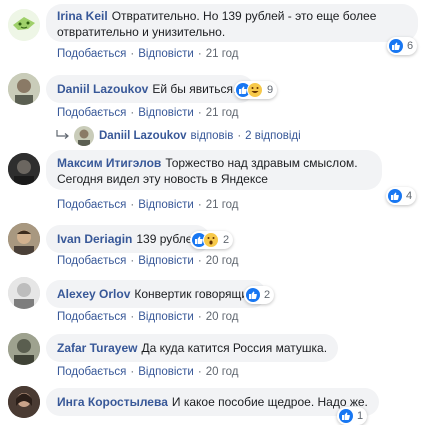  What do you see at coordinates (409, 196) in the screenshot?
I see `reaction-number: 4` at bounding box center [409, 196].